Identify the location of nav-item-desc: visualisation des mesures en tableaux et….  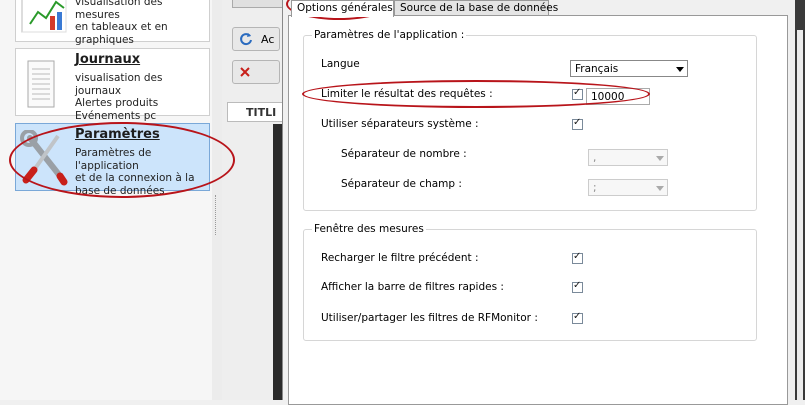
(121, 23).